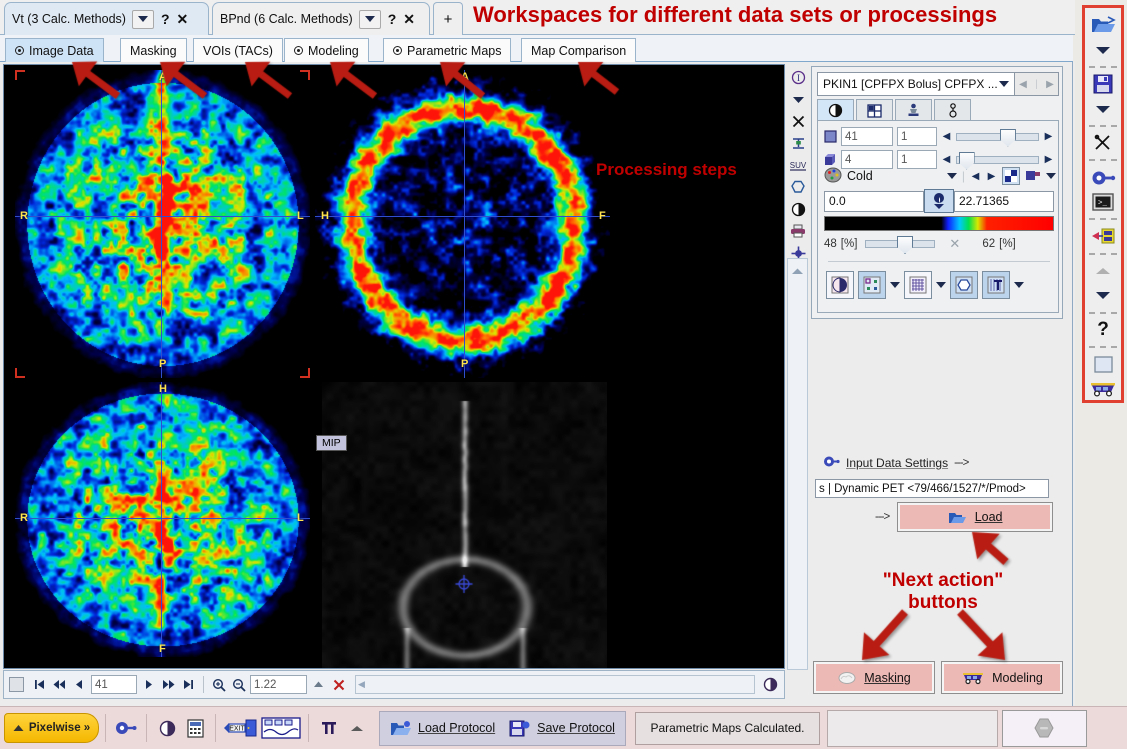 This screenshot has width=1127, height=749. What do you see at coordinates (168, 684) in the screenshot?
I see `forward-icon` at bounding box center [168, 684].